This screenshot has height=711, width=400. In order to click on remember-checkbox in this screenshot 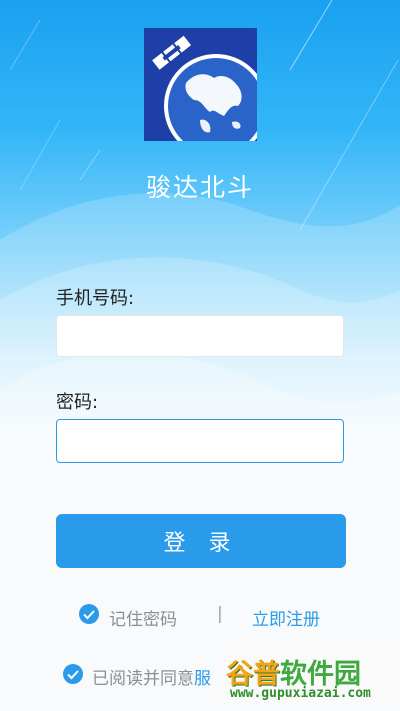, I will do `click(89, 614)`.